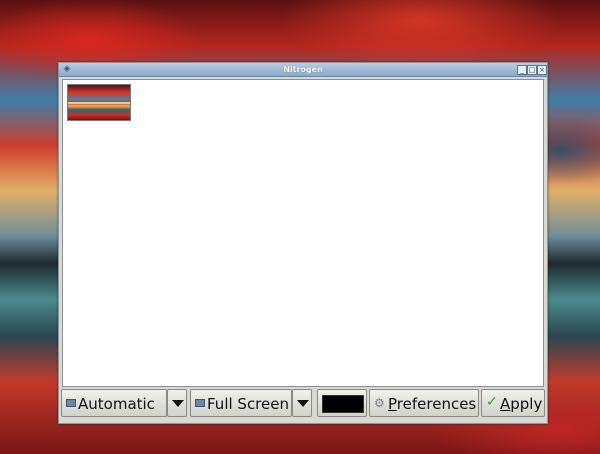 The height and width of the screenshot is (454, 600). I want to click on wallpaper-thumbnail, so click(99, 102).